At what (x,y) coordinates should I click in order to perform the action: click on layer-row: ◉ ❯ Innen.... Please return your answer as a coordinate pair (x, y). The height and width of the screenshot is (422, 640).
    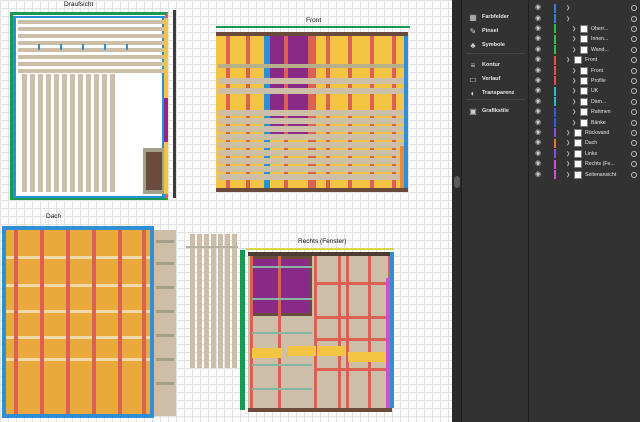
    Looking at the image, I should click on (585, 39).